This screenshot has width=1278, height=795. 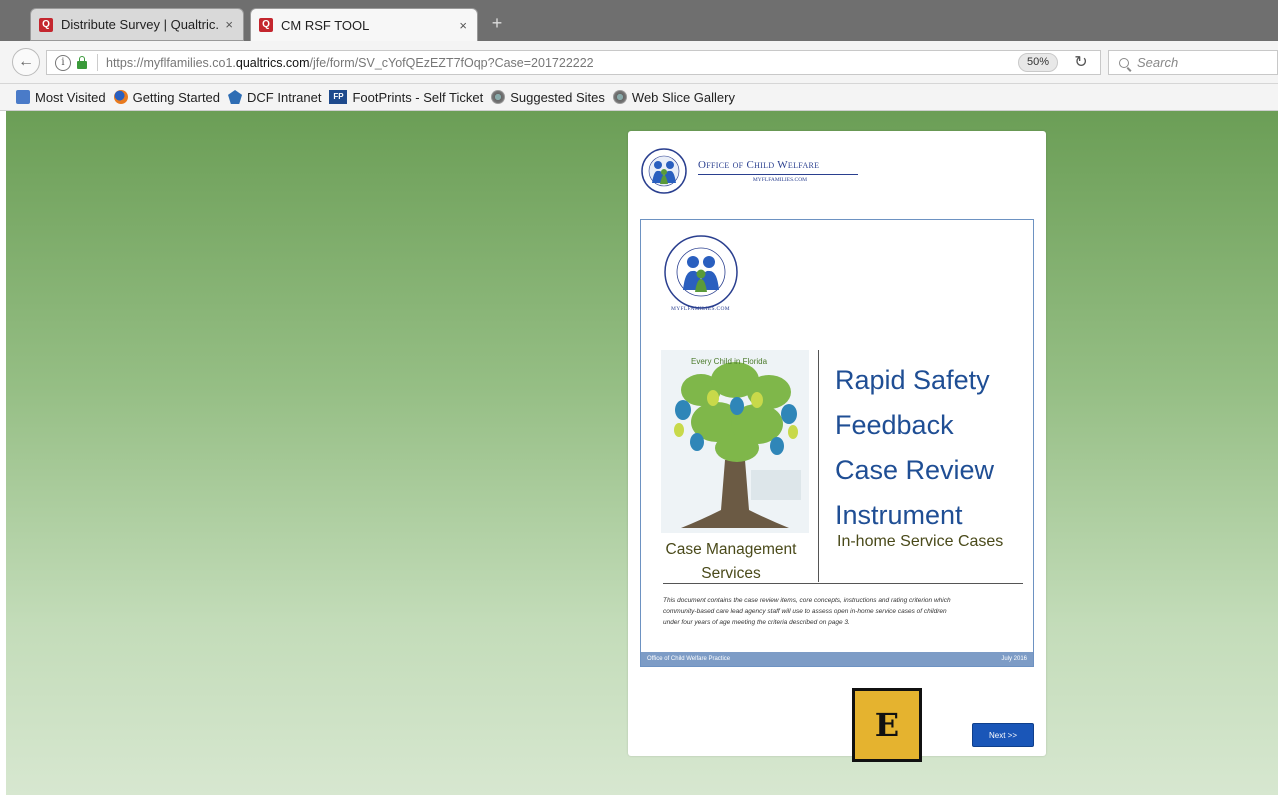 I want to click on footer-right: July 2016, so click(x=1014, y=659).